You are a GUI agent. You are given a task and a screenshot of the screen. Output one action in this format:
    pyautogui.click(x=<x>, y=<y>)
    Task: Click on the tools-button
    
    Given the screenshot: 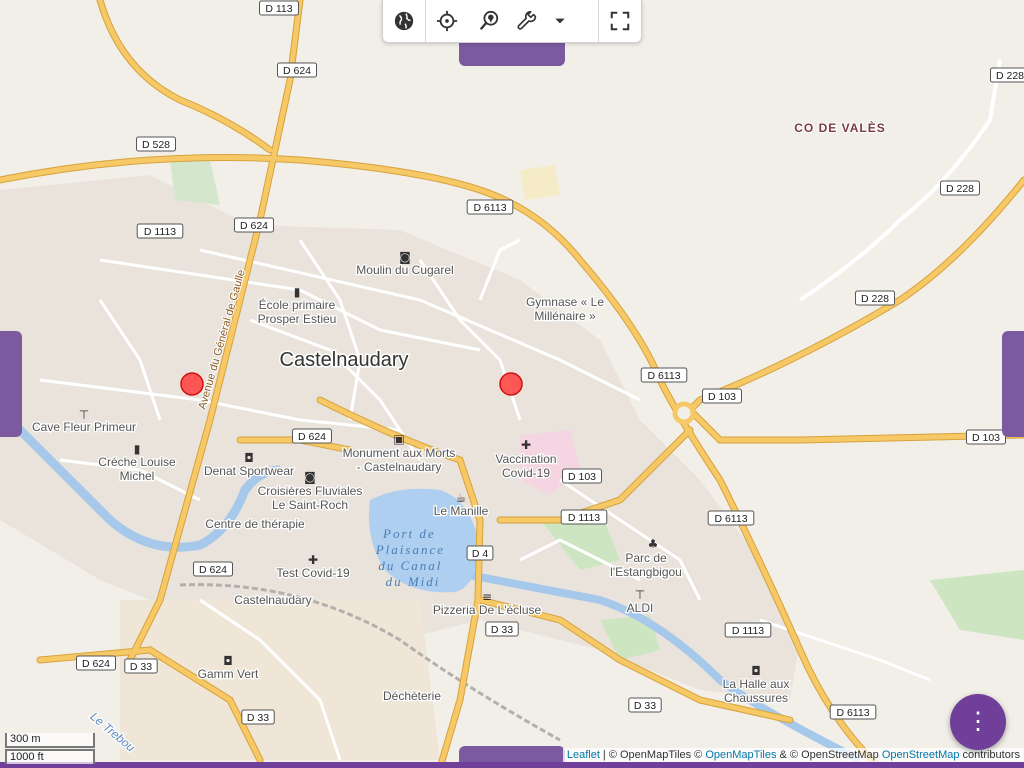 What is the action you would take?
    pyautogui.click(x=528, y=21)
    